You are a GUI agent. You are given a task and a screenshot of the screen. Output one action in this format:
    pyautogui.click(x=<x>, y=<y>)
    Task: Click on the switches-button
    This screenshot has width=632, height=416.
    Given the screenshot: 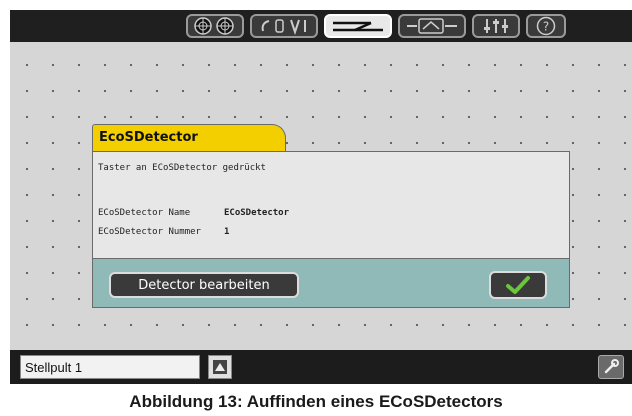 What is the action you would take?
    pyautogui.click(x=432, y=26)
    